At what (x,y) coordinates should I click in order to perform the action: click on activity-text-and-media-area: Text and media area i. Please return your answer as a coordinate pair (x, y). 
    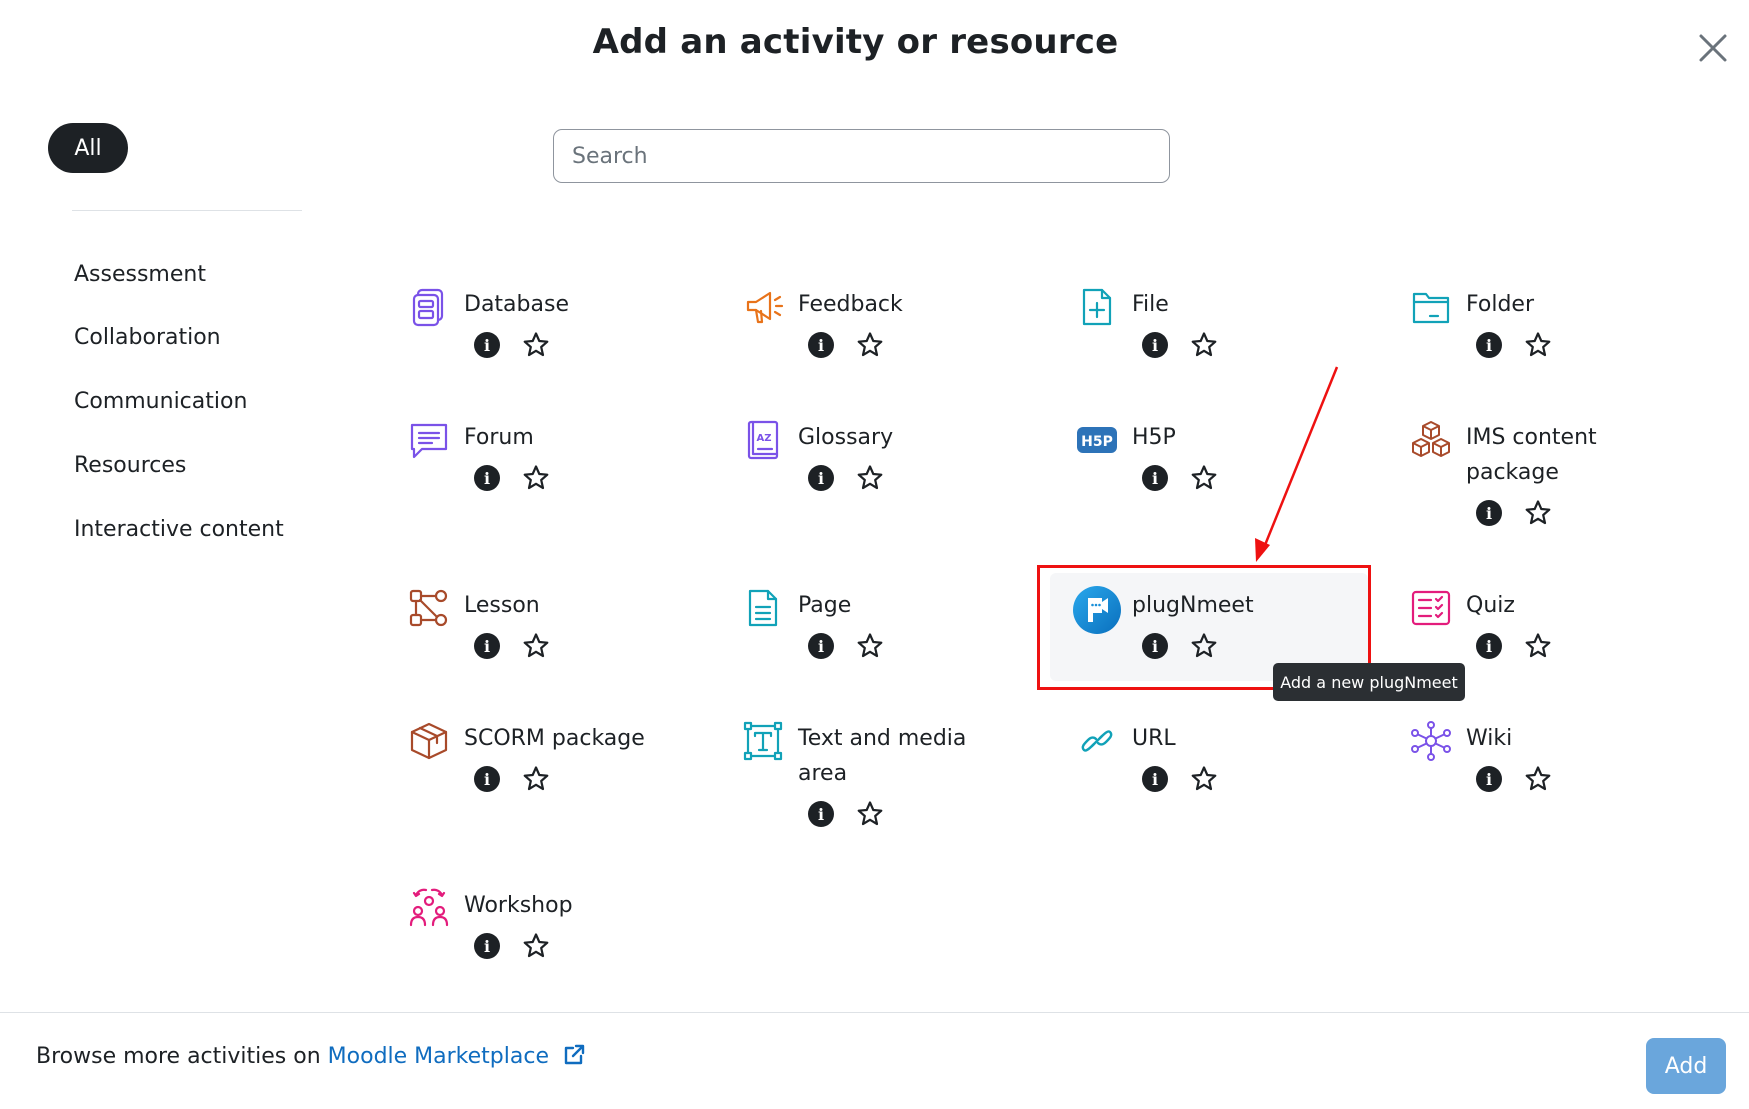
    Looking at the image, I should click on (902, 785).